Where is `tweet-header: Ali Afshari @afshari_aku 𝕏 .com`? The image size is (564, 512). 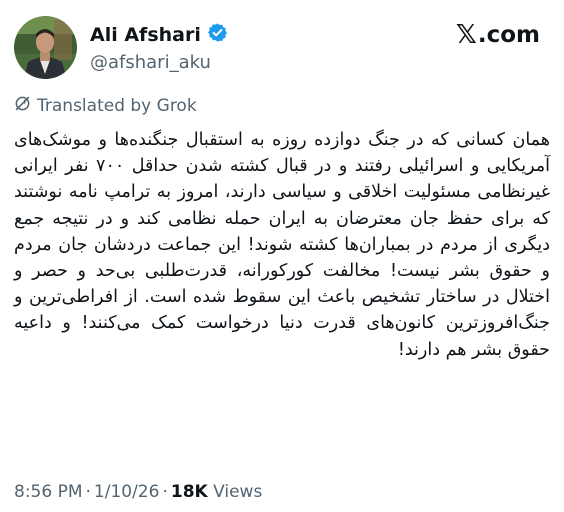 tweet-header: Ali Afshari @afshari_aku 𝕏 .com is located at coordinates (282, 49).